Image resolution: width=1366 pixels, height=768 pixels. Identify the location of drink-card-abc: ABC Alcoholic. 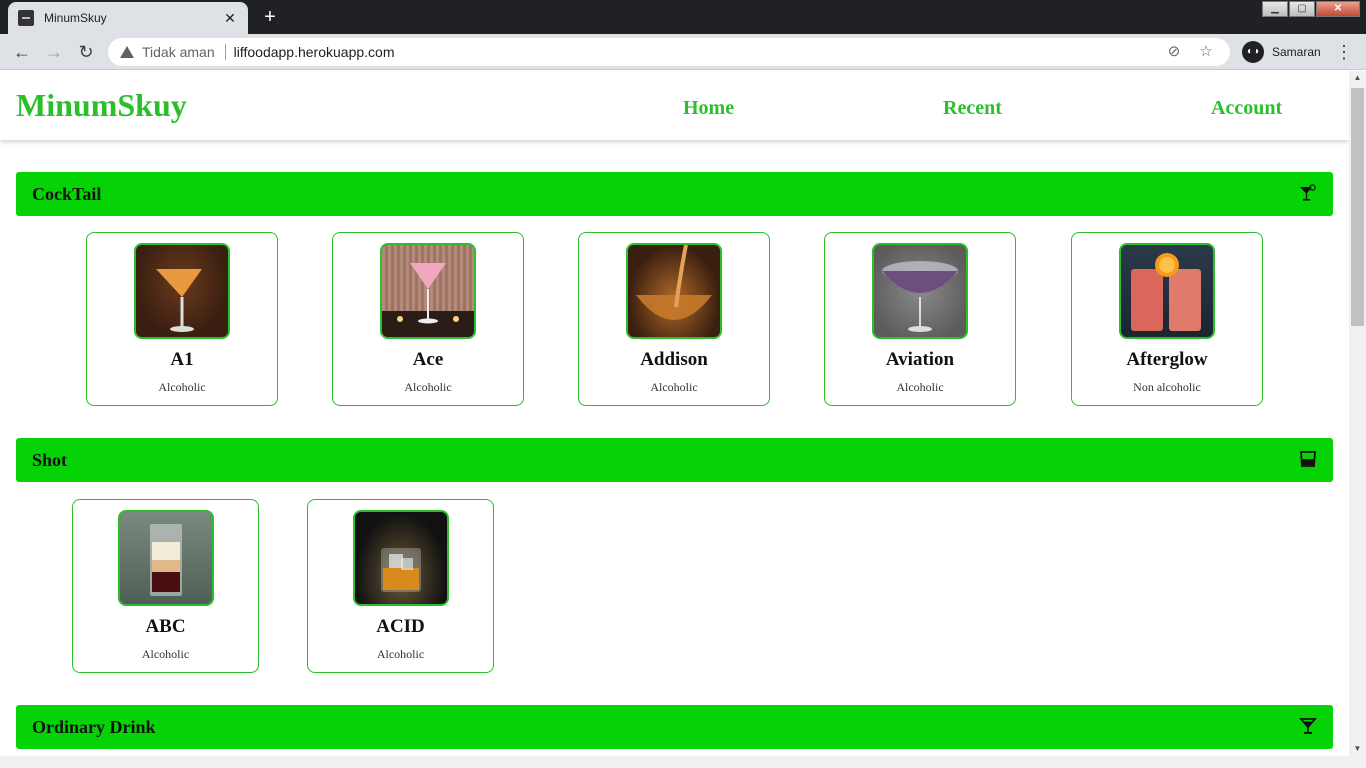
(165, 586).